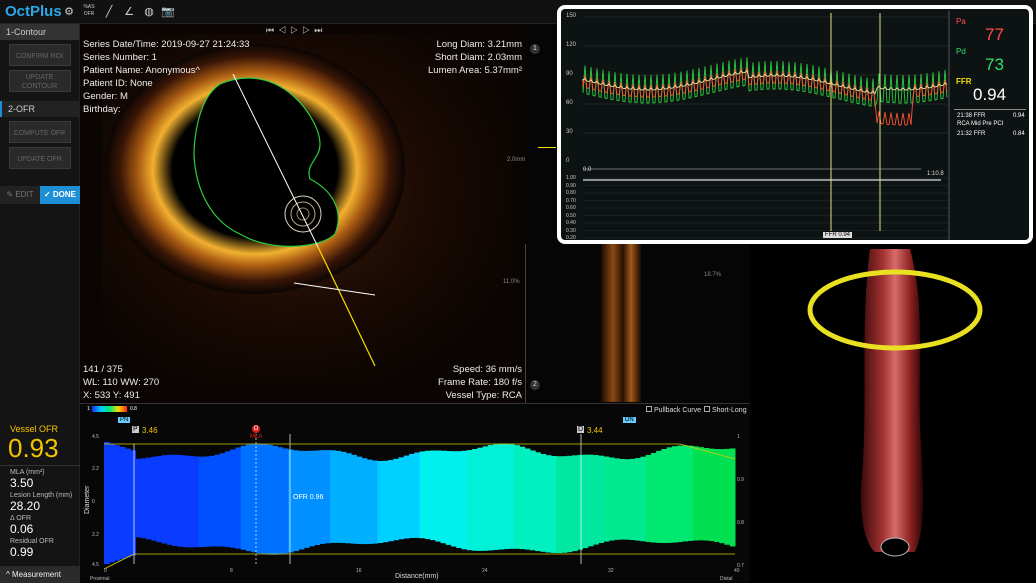  I want to click on proximal-label: Proximal, so click(100, 579).